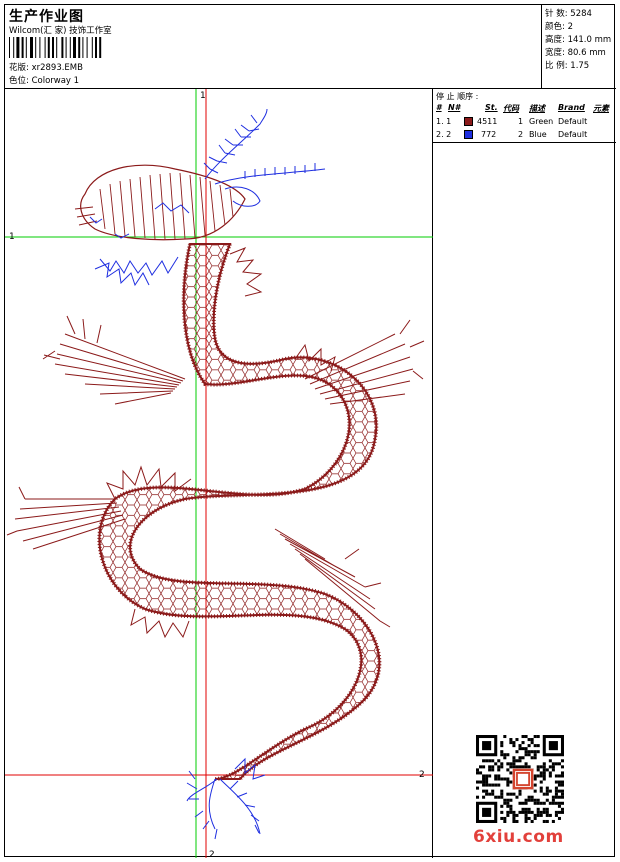 This screenshot has width=620, height=862. Describe the element at coordinates (511, 108) in the screenshot. I see `legend-header-code: 代码` at that location.